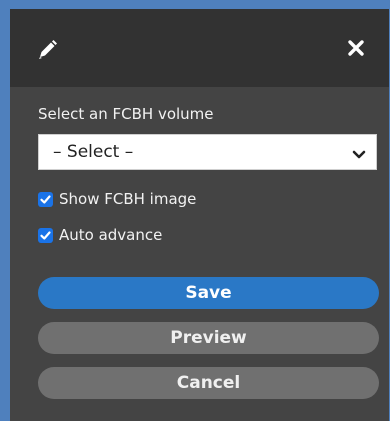 The height and width of the screenshot is (421, 390). I want to click on cancel-button: Cancel, so click(208, 383).